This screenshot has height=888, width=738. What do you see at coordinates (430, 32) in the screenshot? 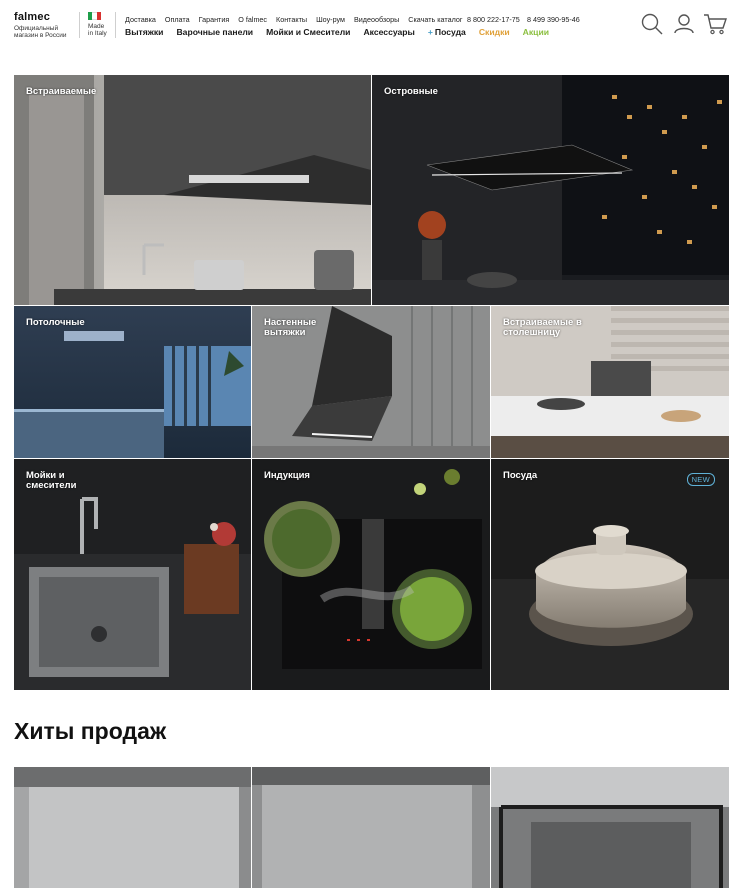
I see `plus-icon: +` at bounding box center [430, 32].